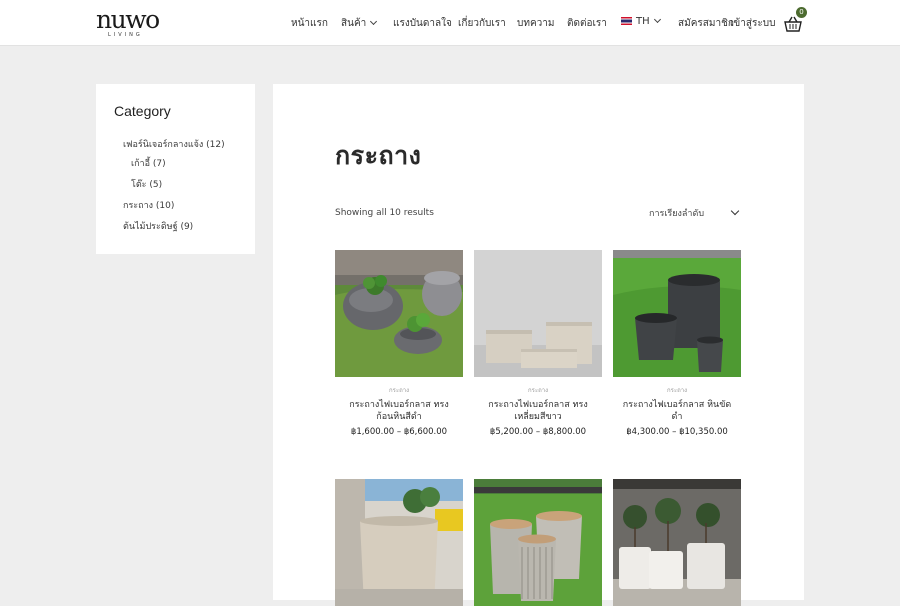 Image resolution: width=900 pixels, height=606 pixels. Describe the element at coordinates (384, 213) in the screenshot. I see `result-count: Showing all 10 results` at that location.